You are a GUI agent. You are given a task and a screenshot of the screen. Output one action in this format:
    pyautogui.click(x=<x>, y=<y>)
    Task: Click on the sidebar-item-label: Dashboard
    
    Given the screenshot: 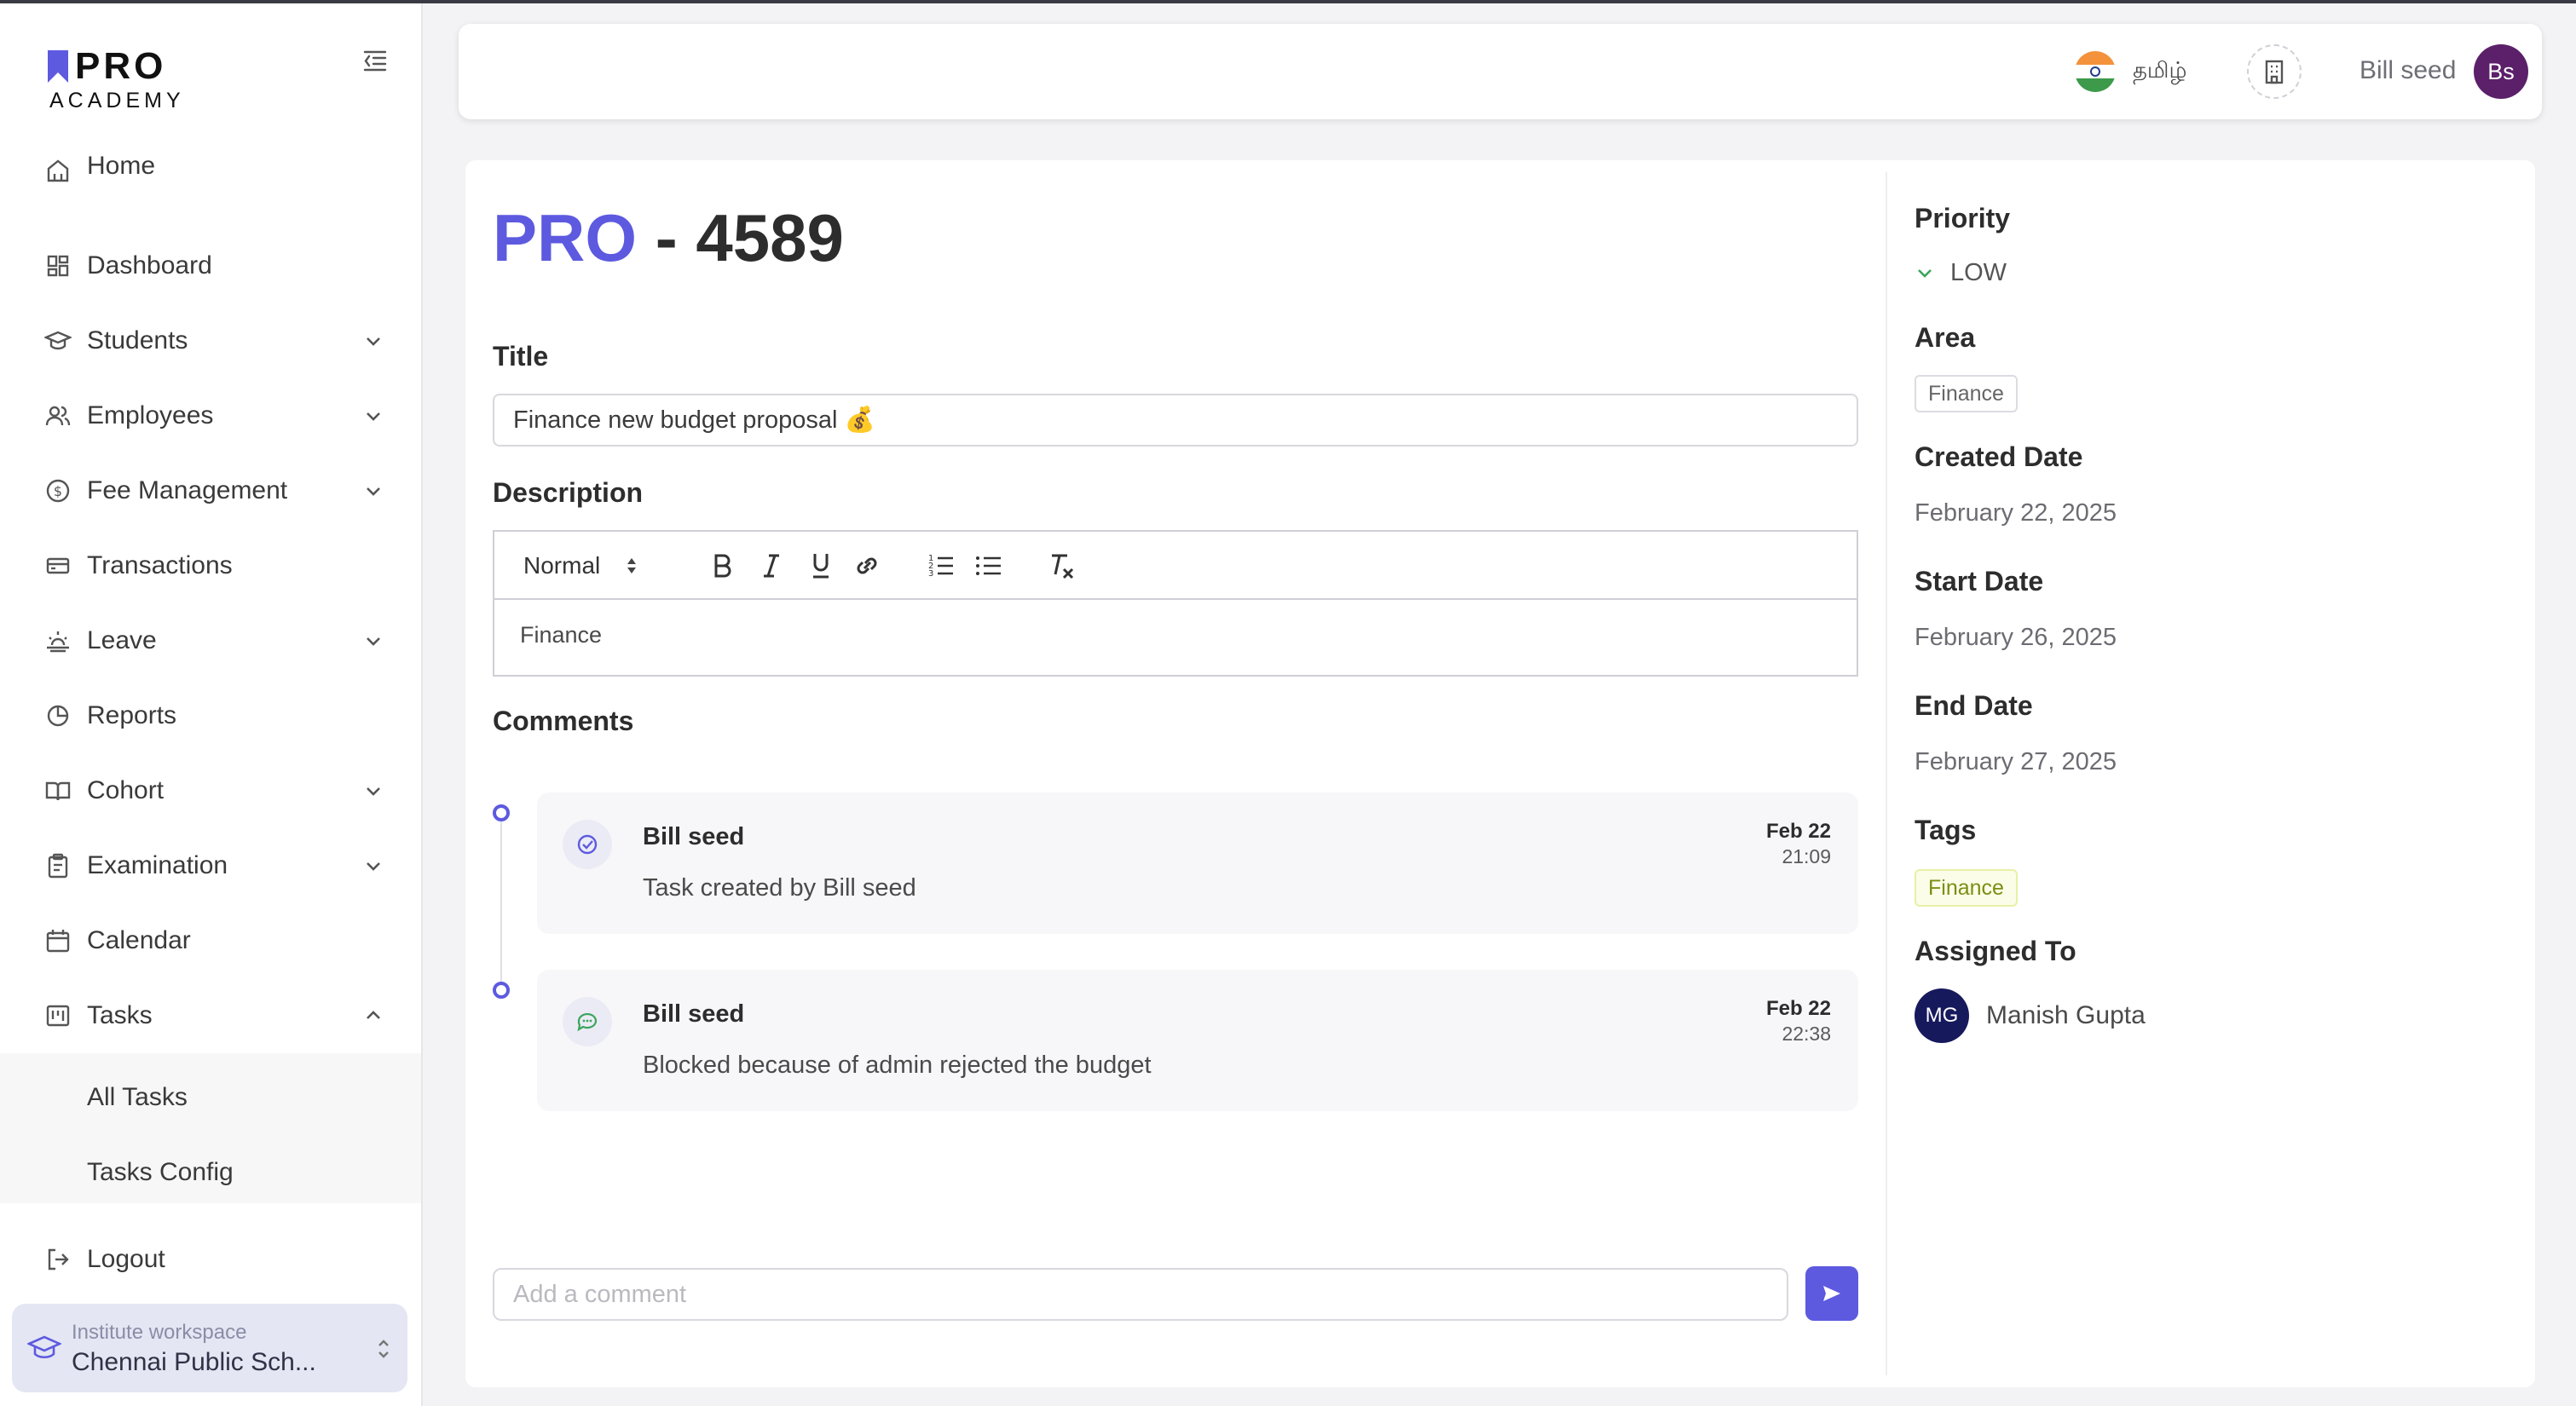 What is the action you would take?
    pyautogui.click(x=149, y=265)
    